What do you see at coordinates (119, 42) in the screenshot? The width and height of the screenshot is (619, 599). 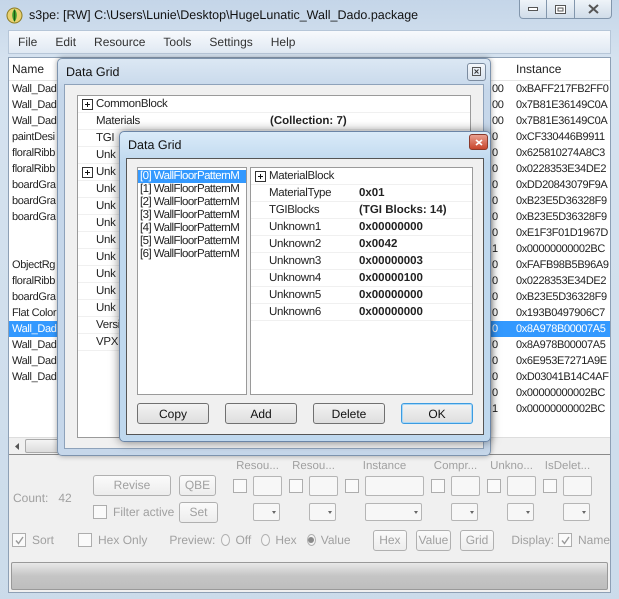 I see `menu-item: Resource` at bounding box center [119, 42].